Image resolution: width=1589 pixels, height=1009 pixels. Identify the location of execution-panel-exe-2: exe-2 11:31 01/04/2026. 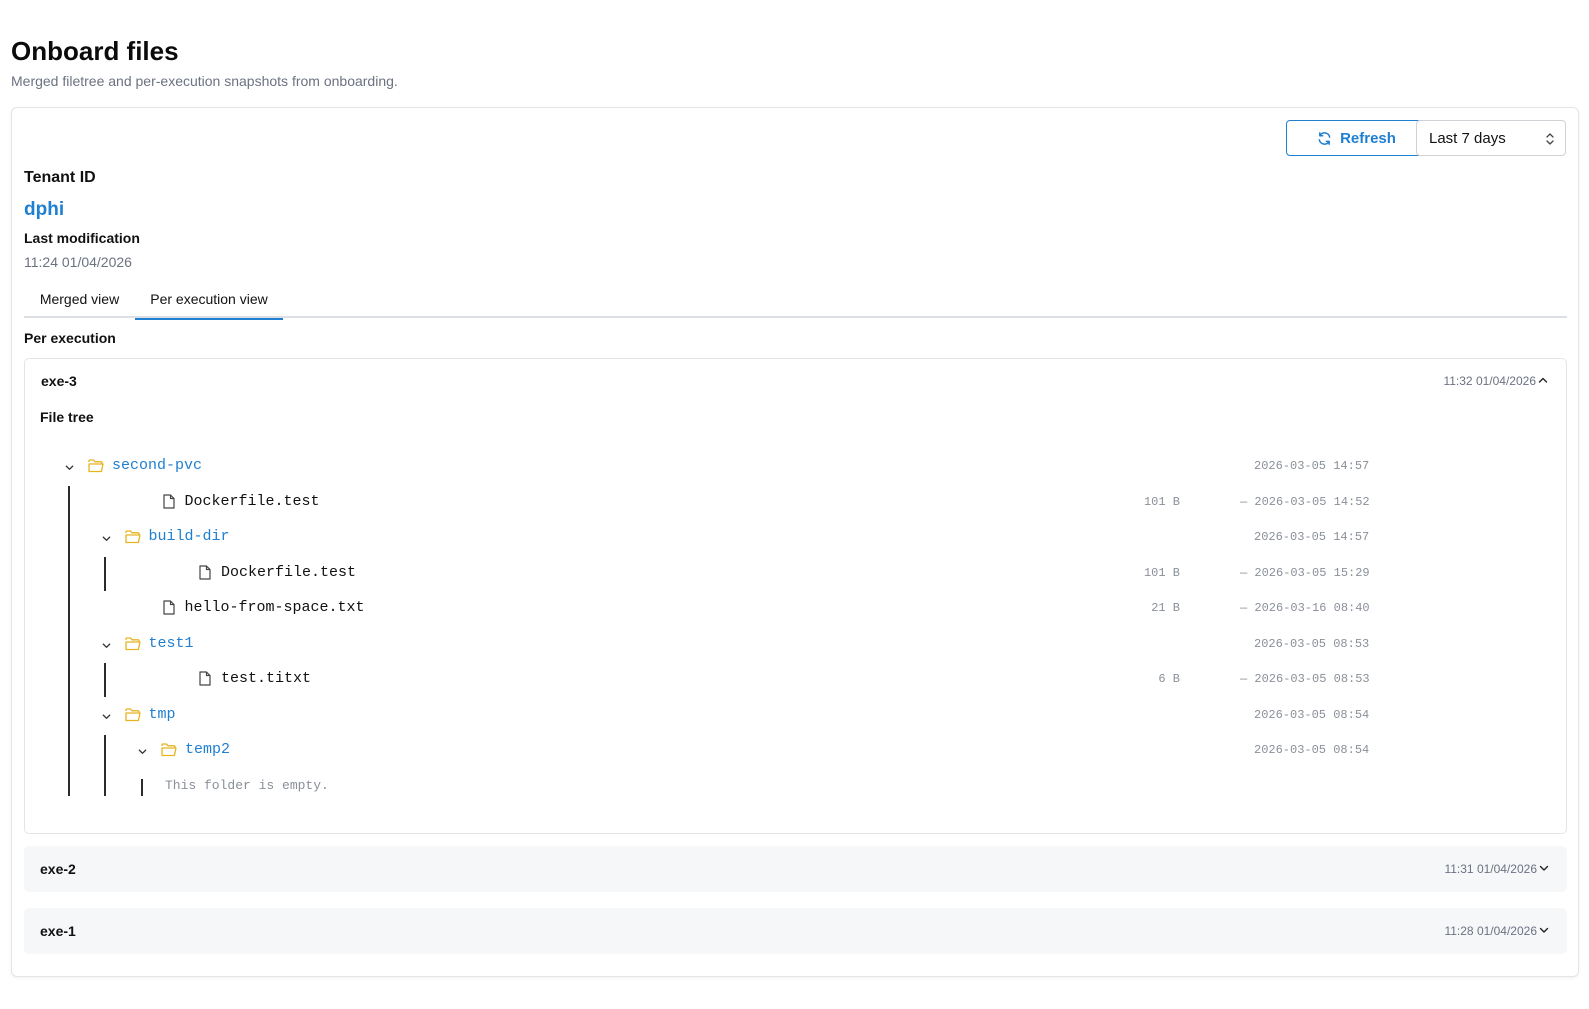
(795, 869).